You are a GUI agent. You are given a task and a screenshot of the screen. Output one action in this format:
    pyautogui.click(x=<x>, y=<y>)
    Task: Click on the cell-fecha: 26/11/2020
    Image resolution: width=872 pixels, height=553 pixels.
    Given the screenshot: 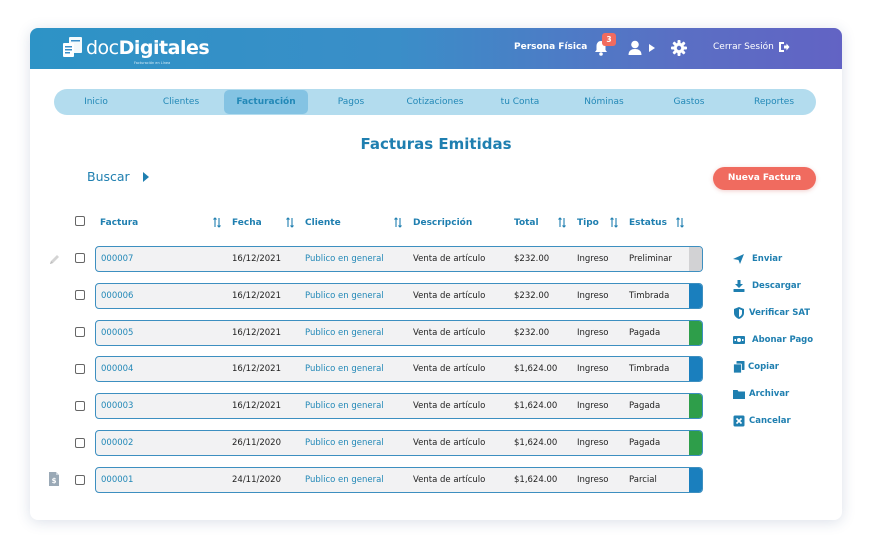 What is the action you would take?
    pyautogui.click(x=256, y=443)
    